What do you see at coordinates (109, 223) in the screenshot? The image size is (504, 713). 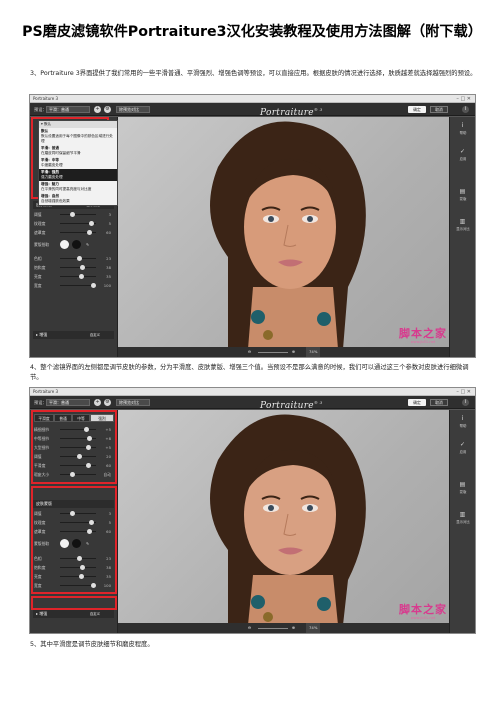 I see `slider-value: 5` at bounding box center [109, 223].